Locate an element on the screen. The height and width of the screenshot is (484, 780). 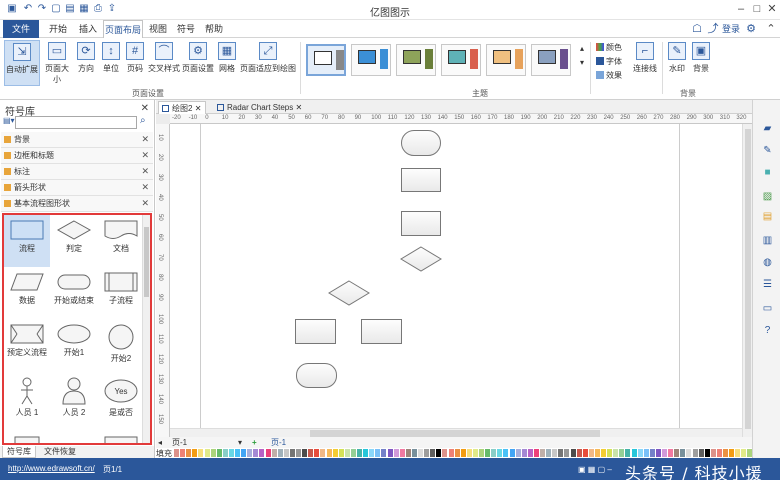
shape-terminator: 开始或结束 is located at coordinates (74, 293).